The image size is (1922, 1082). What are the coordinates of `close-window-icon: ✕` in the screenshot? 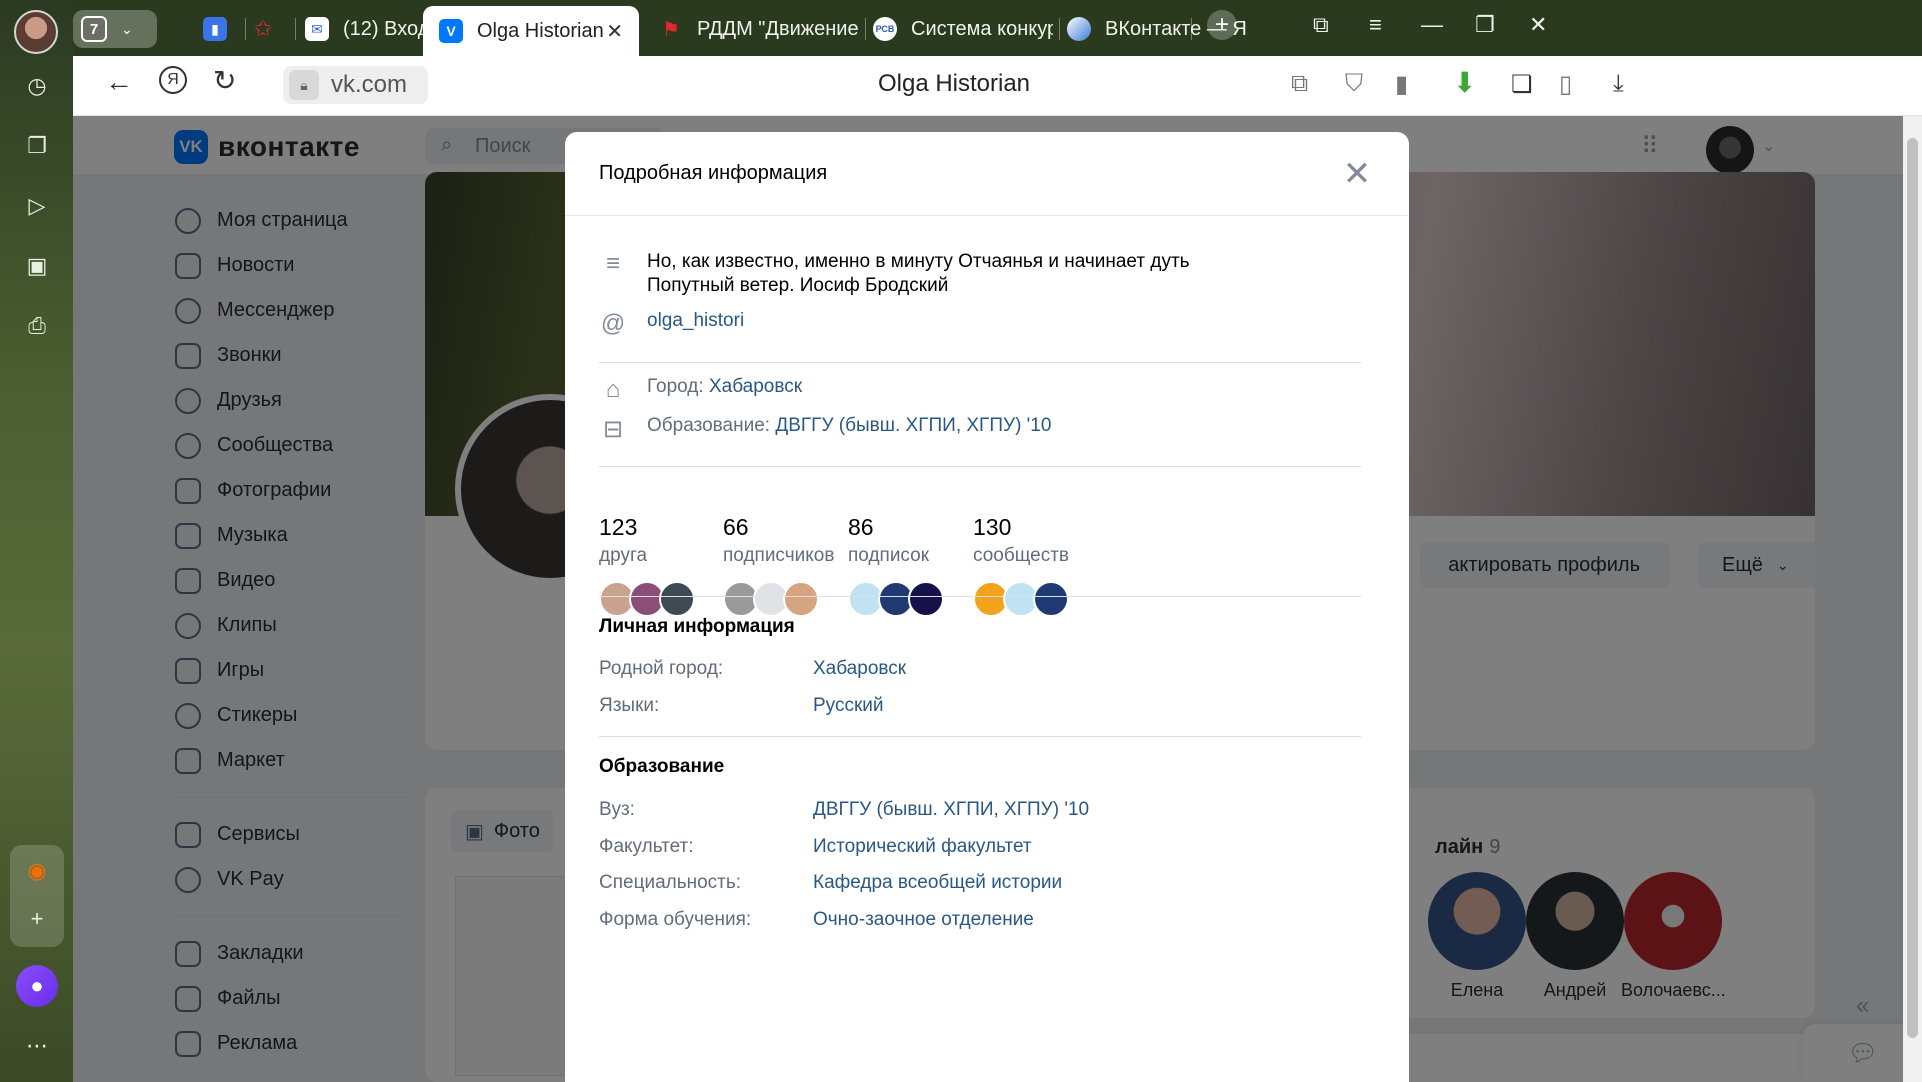 It's located at (1538, 25).